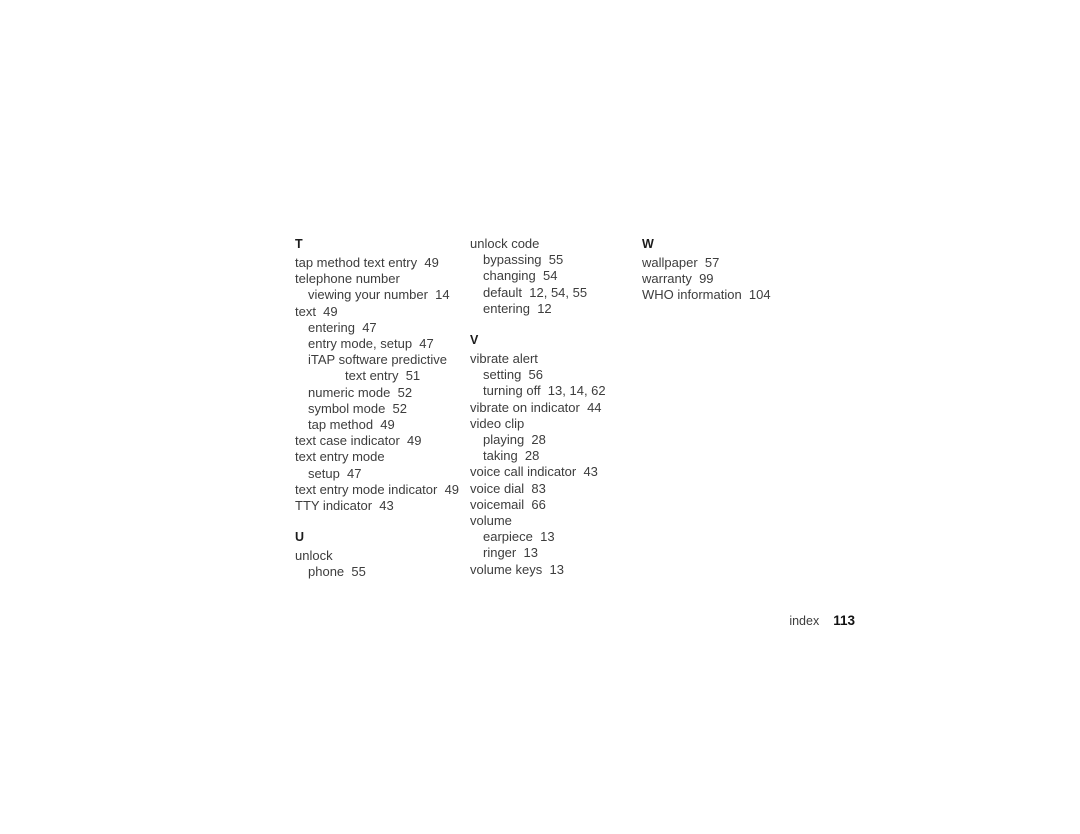  Describe the element at coordinates (844, 620) in the screenshot. I see `page-number: 113` at that location.